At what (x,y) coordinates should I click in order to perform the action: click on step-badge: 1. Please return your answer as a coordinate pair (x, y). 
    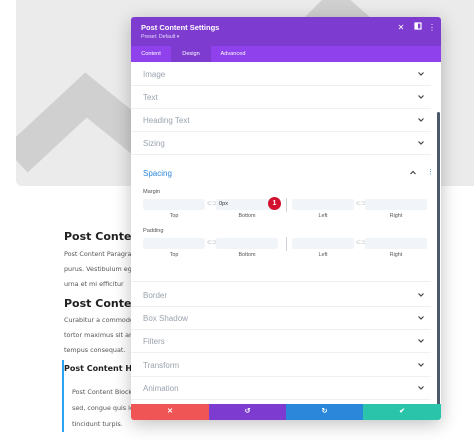
    Looking at the image, I should click on (274, 203).